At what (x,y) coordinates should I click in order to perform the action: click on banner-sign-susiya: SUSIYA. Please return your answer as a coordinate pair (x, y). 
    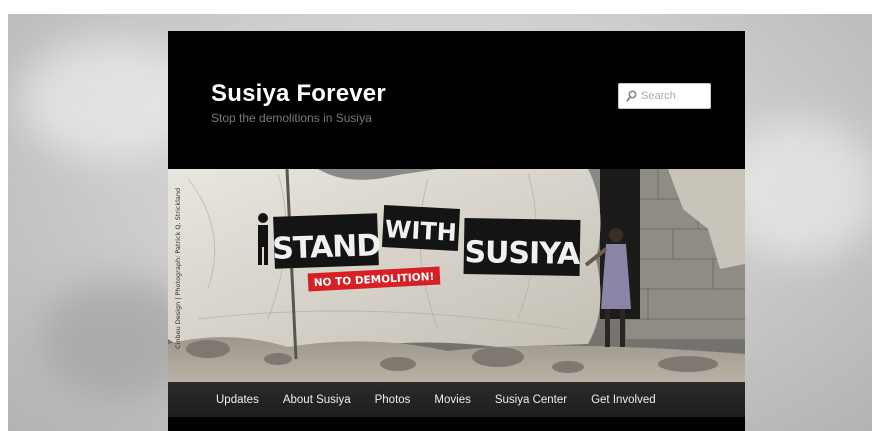
    Looking at the image, I should click on (522, 253).